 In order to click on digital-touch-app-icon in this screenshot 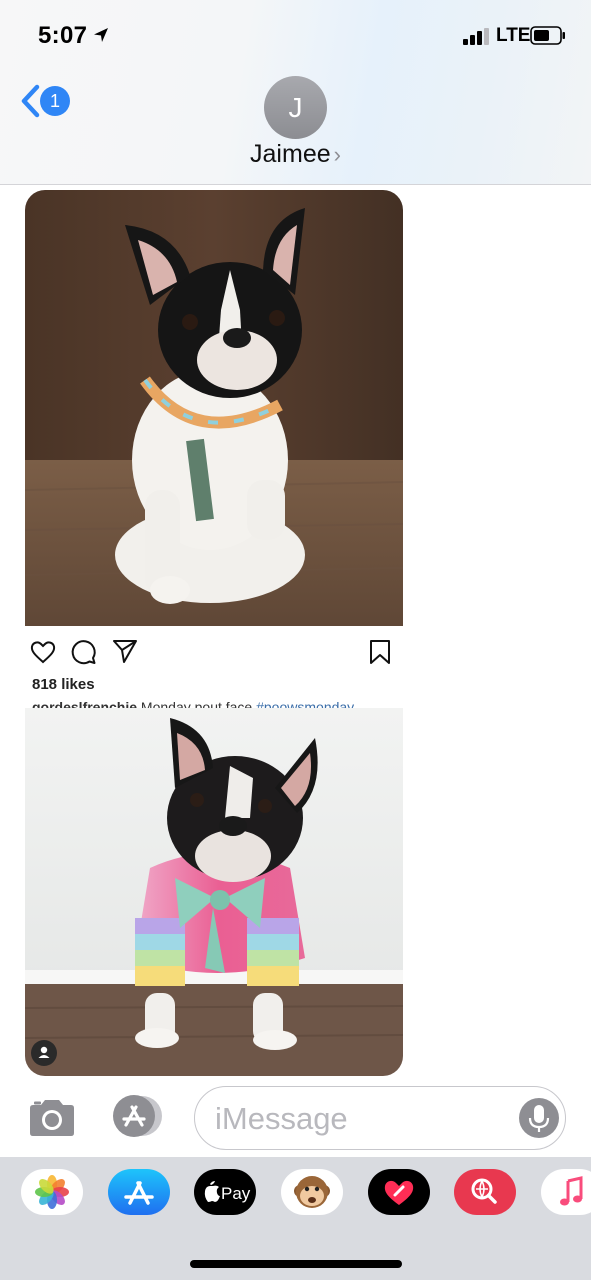, I will do `click(399, 1192)`.